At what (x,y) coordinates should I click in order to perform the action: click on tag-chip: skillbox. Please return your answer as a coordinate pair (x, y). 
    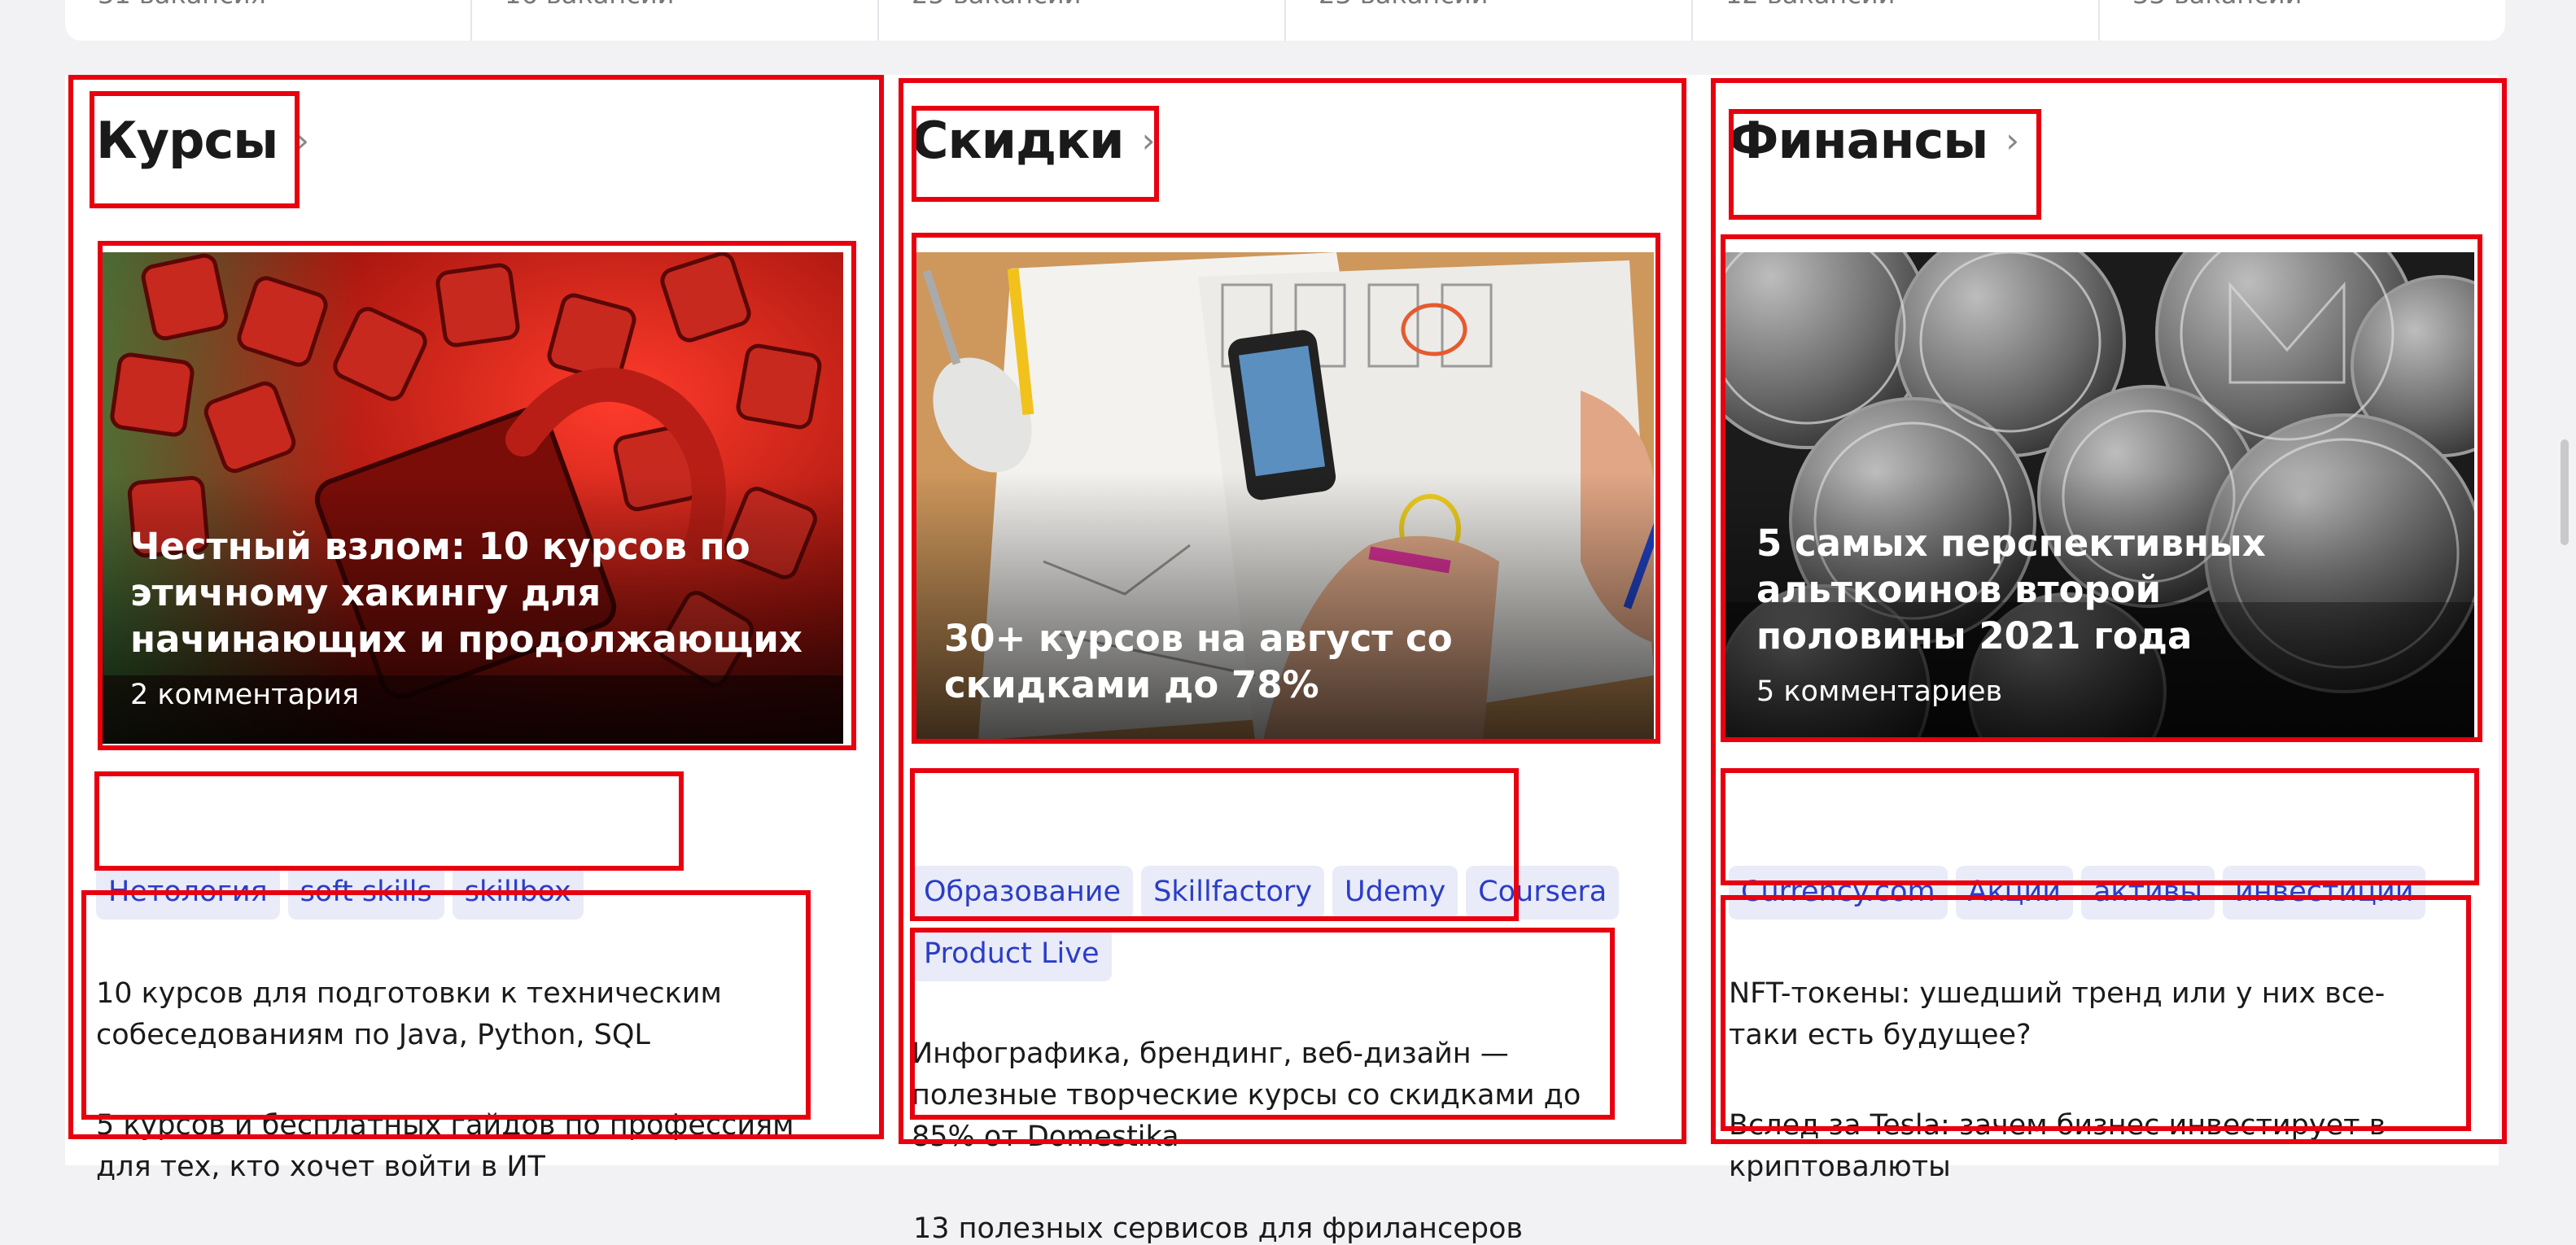
    Looking at the image, I should click on (518, 893).